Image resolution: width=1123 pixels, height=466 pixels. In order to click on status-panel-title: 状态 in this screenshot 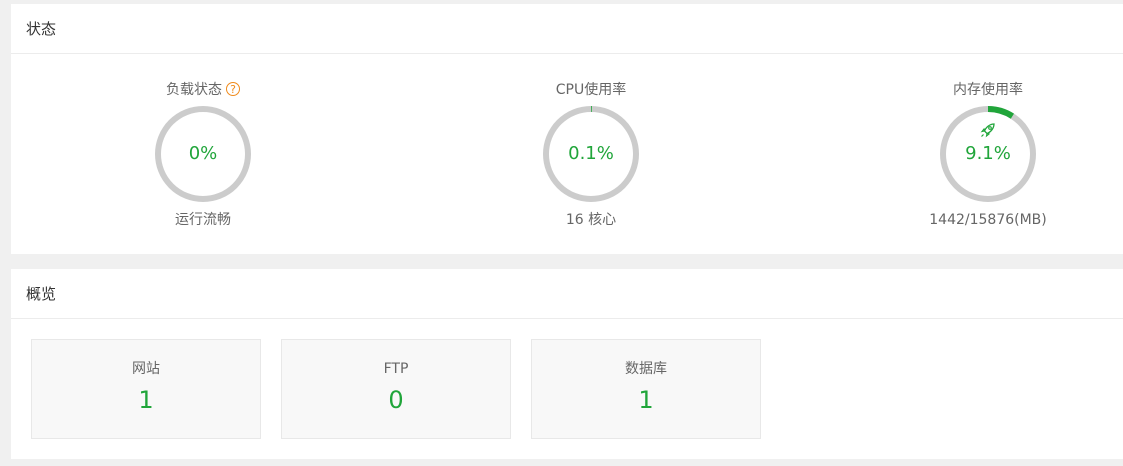, I will do `click(567, 29)`.